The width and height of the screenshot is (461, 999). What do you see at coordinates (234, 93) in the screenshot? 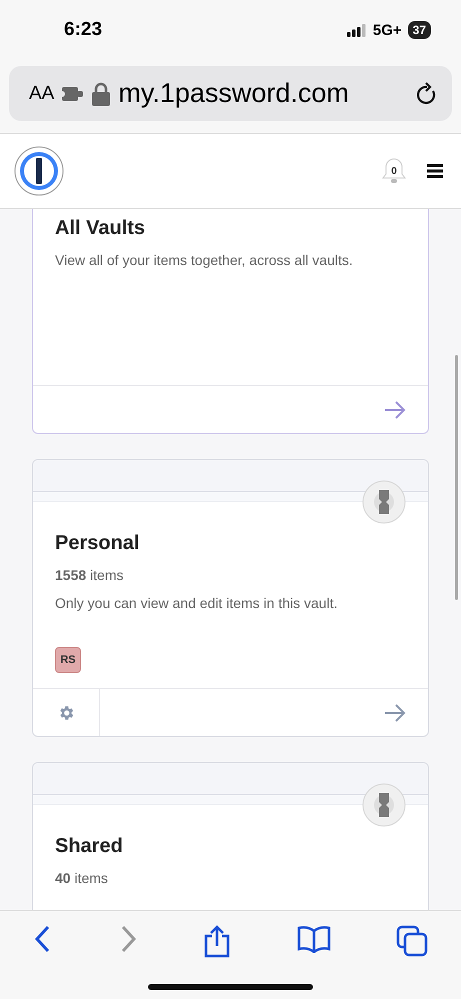
I see `url-text: my.1password.com` at bounding box center [234, 93].